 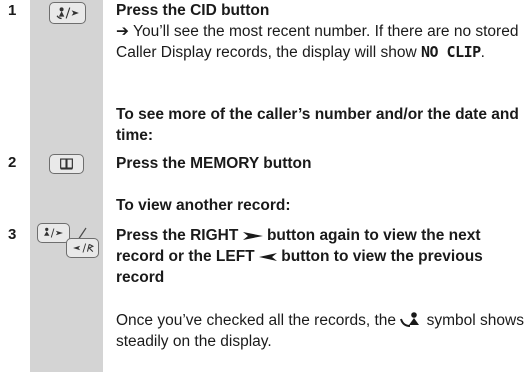 What do you see at coordinates (122, 31) in the screenshot?
I see `result-arrow-icon: ➔` at bounding box center [122, 31].